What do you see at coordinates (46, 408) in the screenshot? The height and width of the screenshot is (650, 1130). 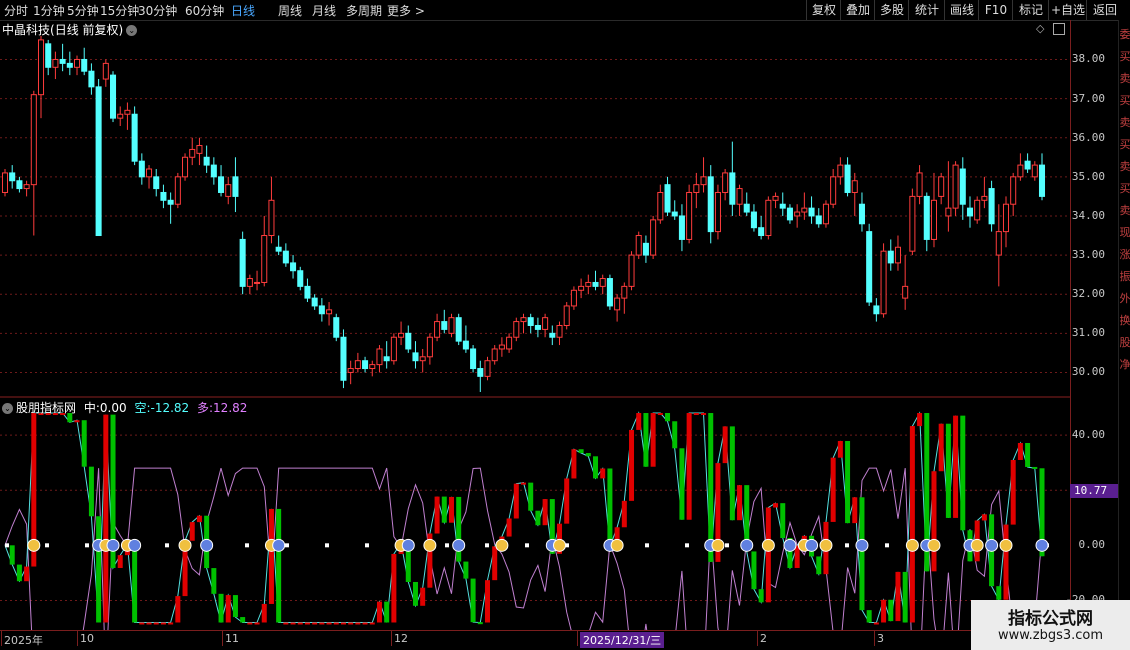 I see `indicator-name: 股朋指标网` at bounding box center [46, 408].